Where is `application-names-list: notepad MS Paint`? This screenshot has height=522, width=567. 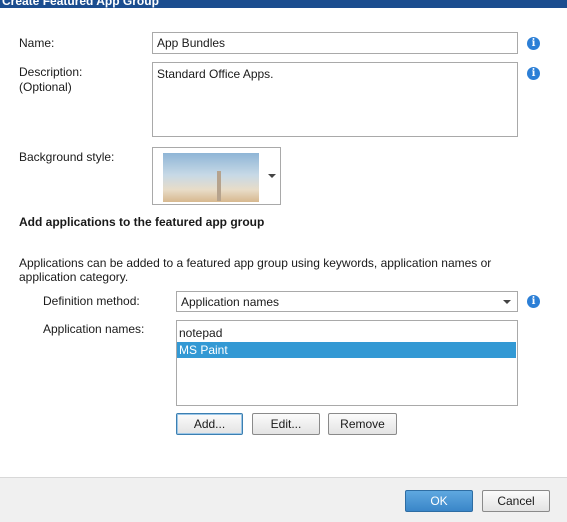
application-names-list: notepad MS Paint is located at coordinates (347, 363).